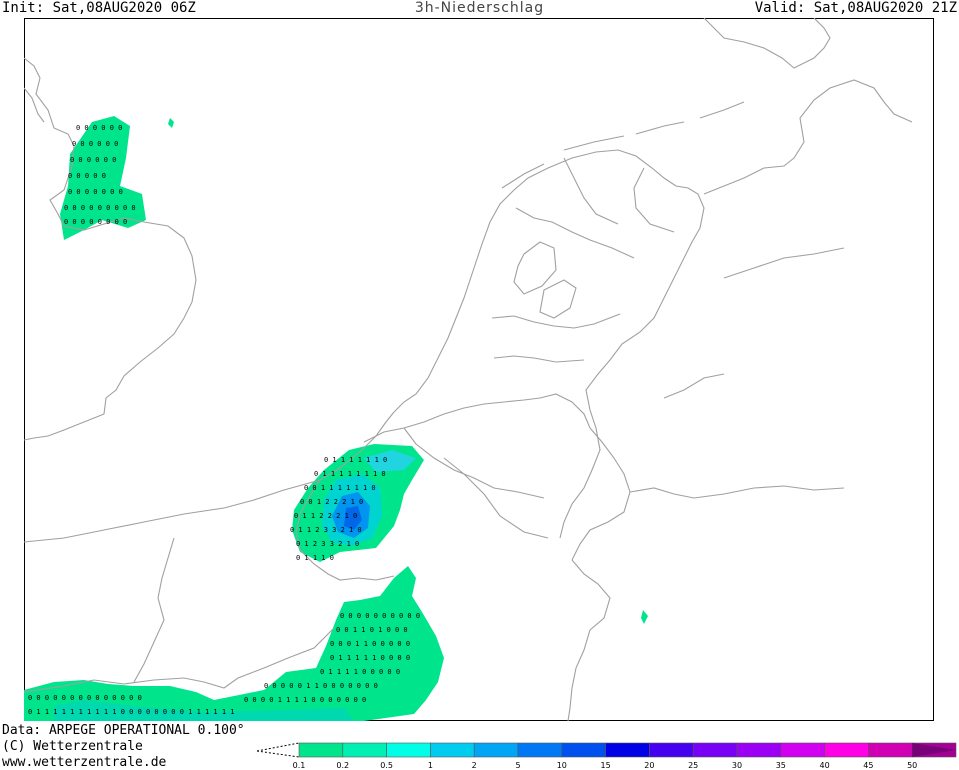  I want to click on scale-label-3: 1, so click(430, 765).